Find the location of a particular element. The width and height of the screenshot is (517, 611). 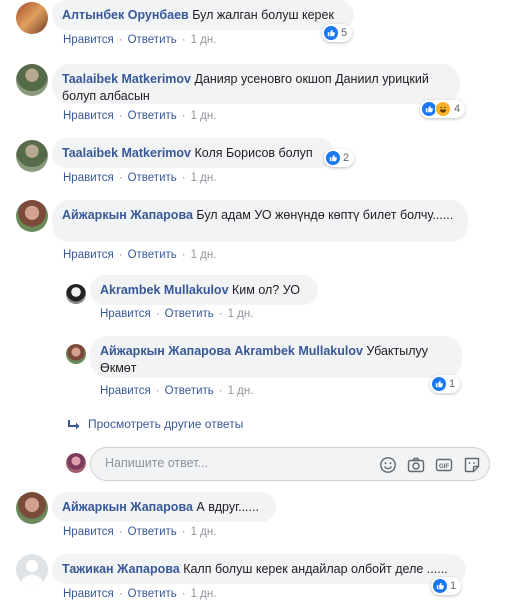

more-replies-link: Просмотреть другие ответы is located at coordinates (155, 424).